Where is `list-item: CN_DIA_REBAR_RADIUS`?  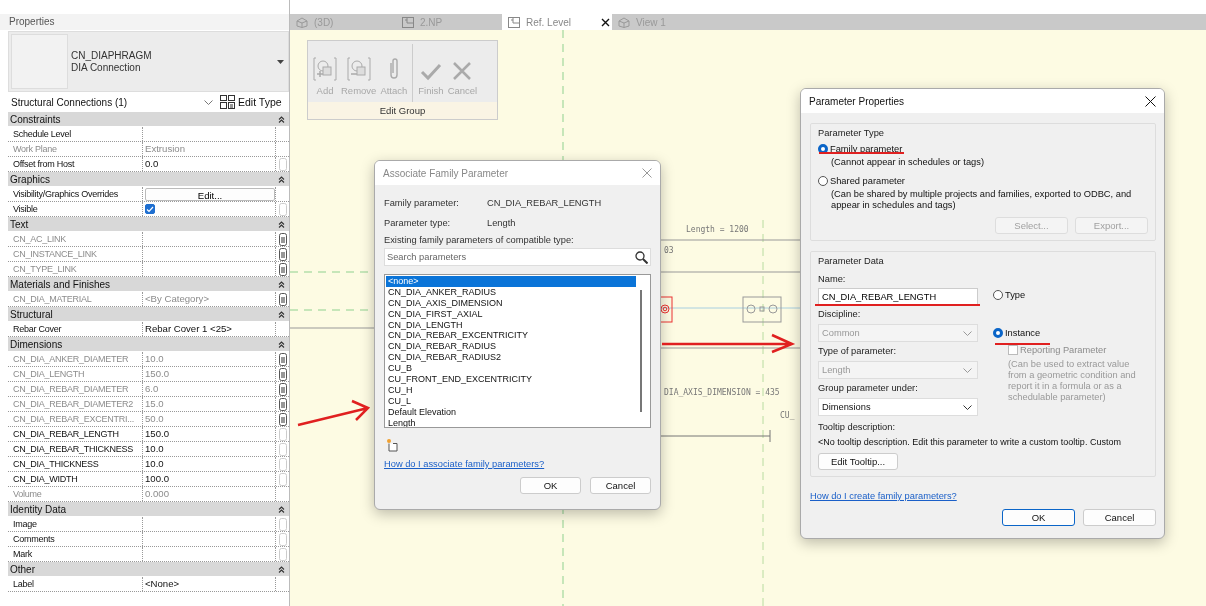 list-item: CN_DIA_REBAR_RADIUS is located at coordinates (511, 347).